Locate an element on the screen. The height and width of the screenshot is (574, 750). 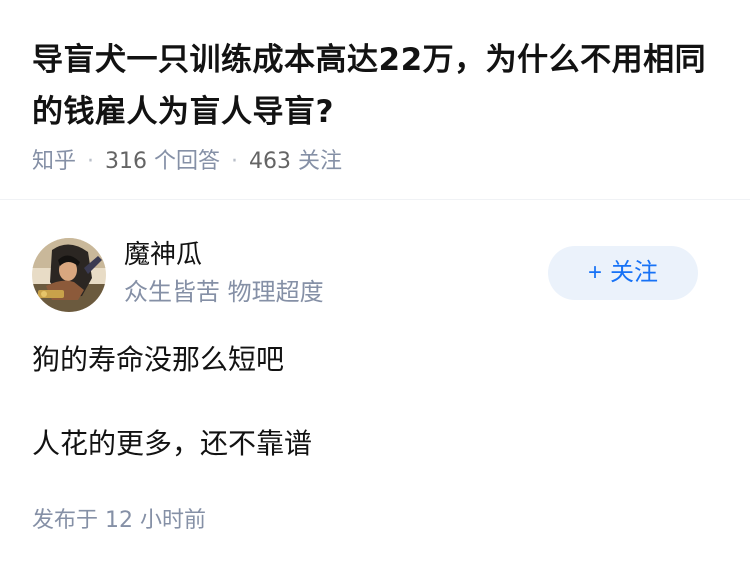
answer-paragraph: 人花的更多，还不靠谱 is located at coordinates (172, 443).